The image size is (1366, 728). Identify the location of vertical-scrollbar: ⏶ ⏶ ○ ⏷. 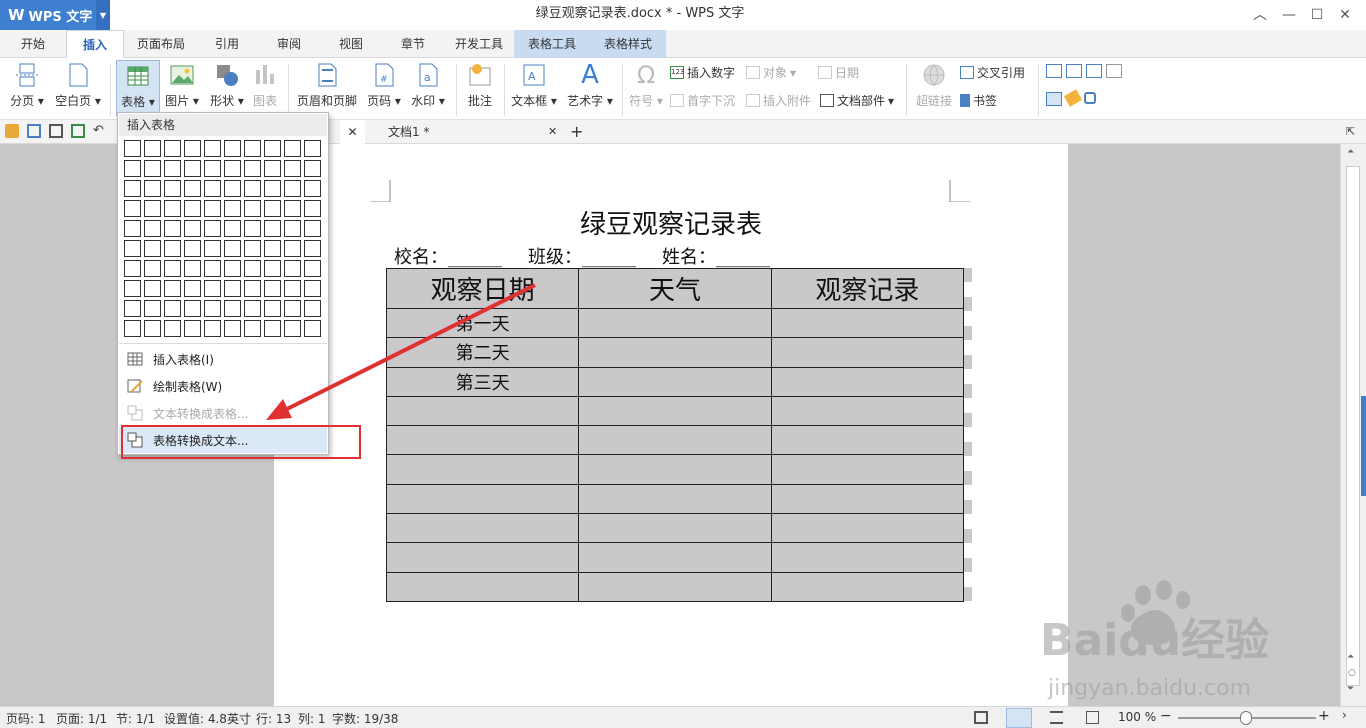
(1353, 425).